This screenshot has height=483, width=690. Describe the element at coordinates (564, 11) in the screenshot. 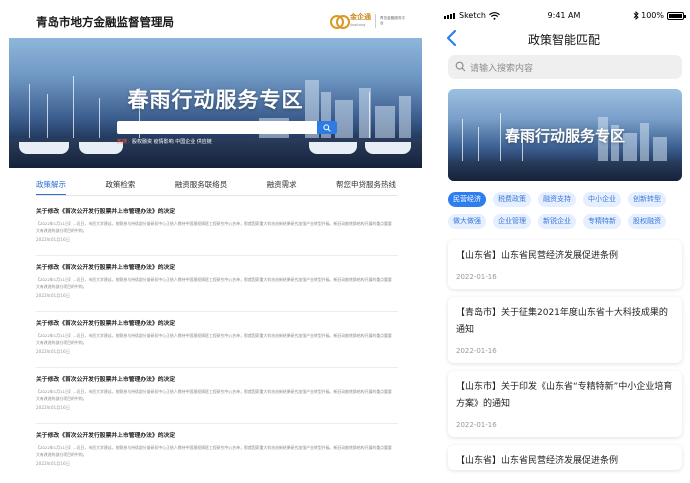

I see `status-bar: Sketch 9:41 AM 100%` at that location.